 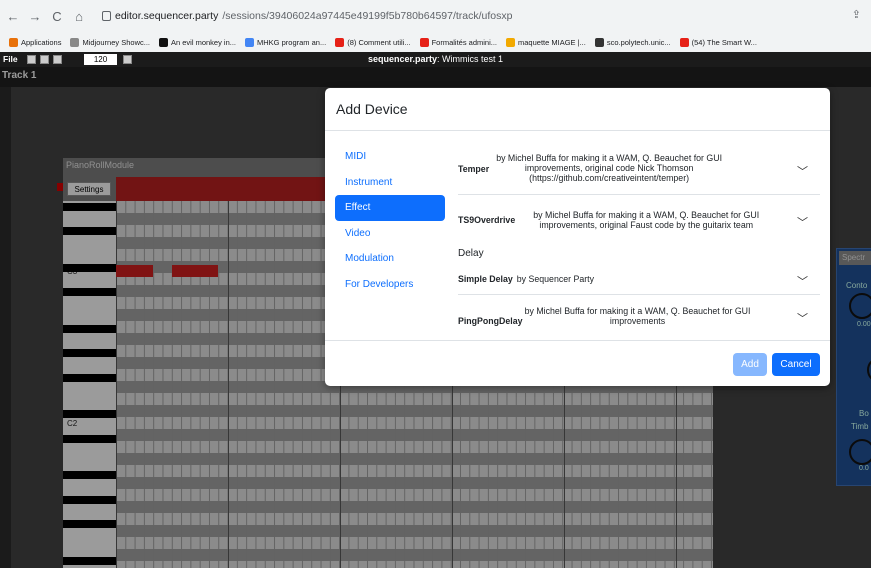 What do you see at coordinates (390, 208) in the screenshot?
I see `nav-effect: Effect` at bounding box center [390, 208].